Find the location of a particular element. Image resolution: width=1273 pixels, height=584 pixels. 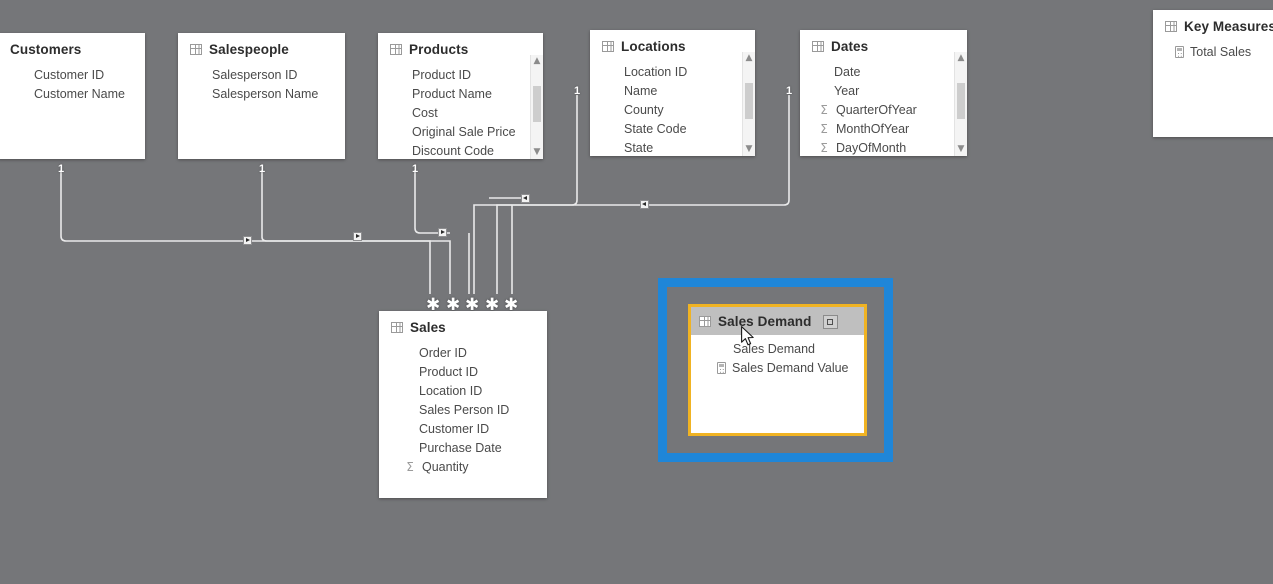

field-row: Salesperson Name is located at coordinates (261, 93).